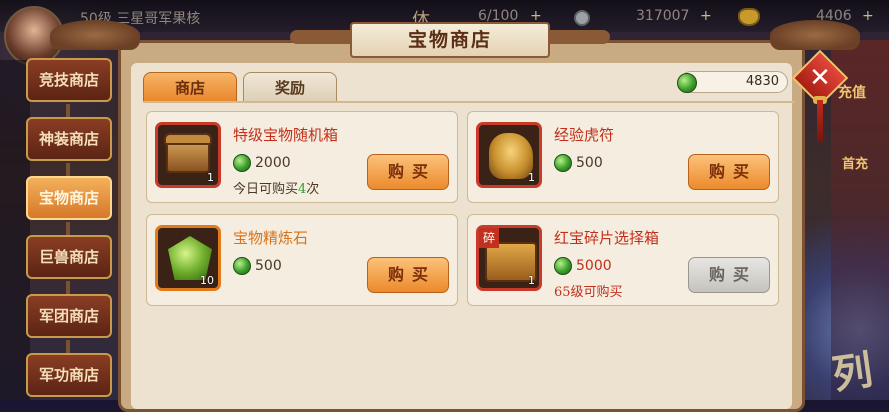  Describe the element at coordinates (489, 238) in the screenshot. I see `fragment-tag: 碎` at that location.